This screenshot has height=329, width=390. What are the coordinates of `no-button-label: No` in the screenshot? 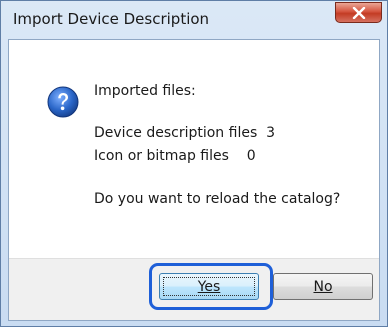 It's located at (323, 286).